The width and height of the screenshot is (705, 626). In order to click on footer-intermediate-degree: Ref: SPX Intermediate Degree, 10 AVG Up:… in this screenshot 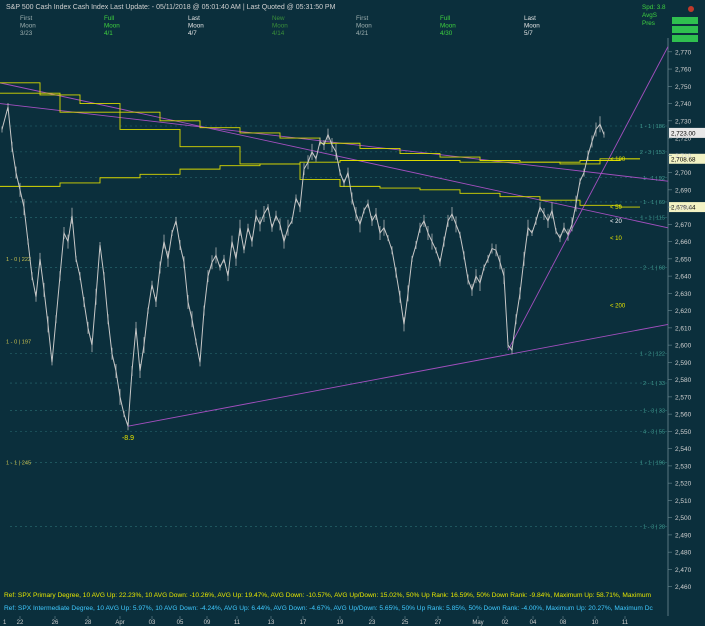, I will do `click(329, 608)`.